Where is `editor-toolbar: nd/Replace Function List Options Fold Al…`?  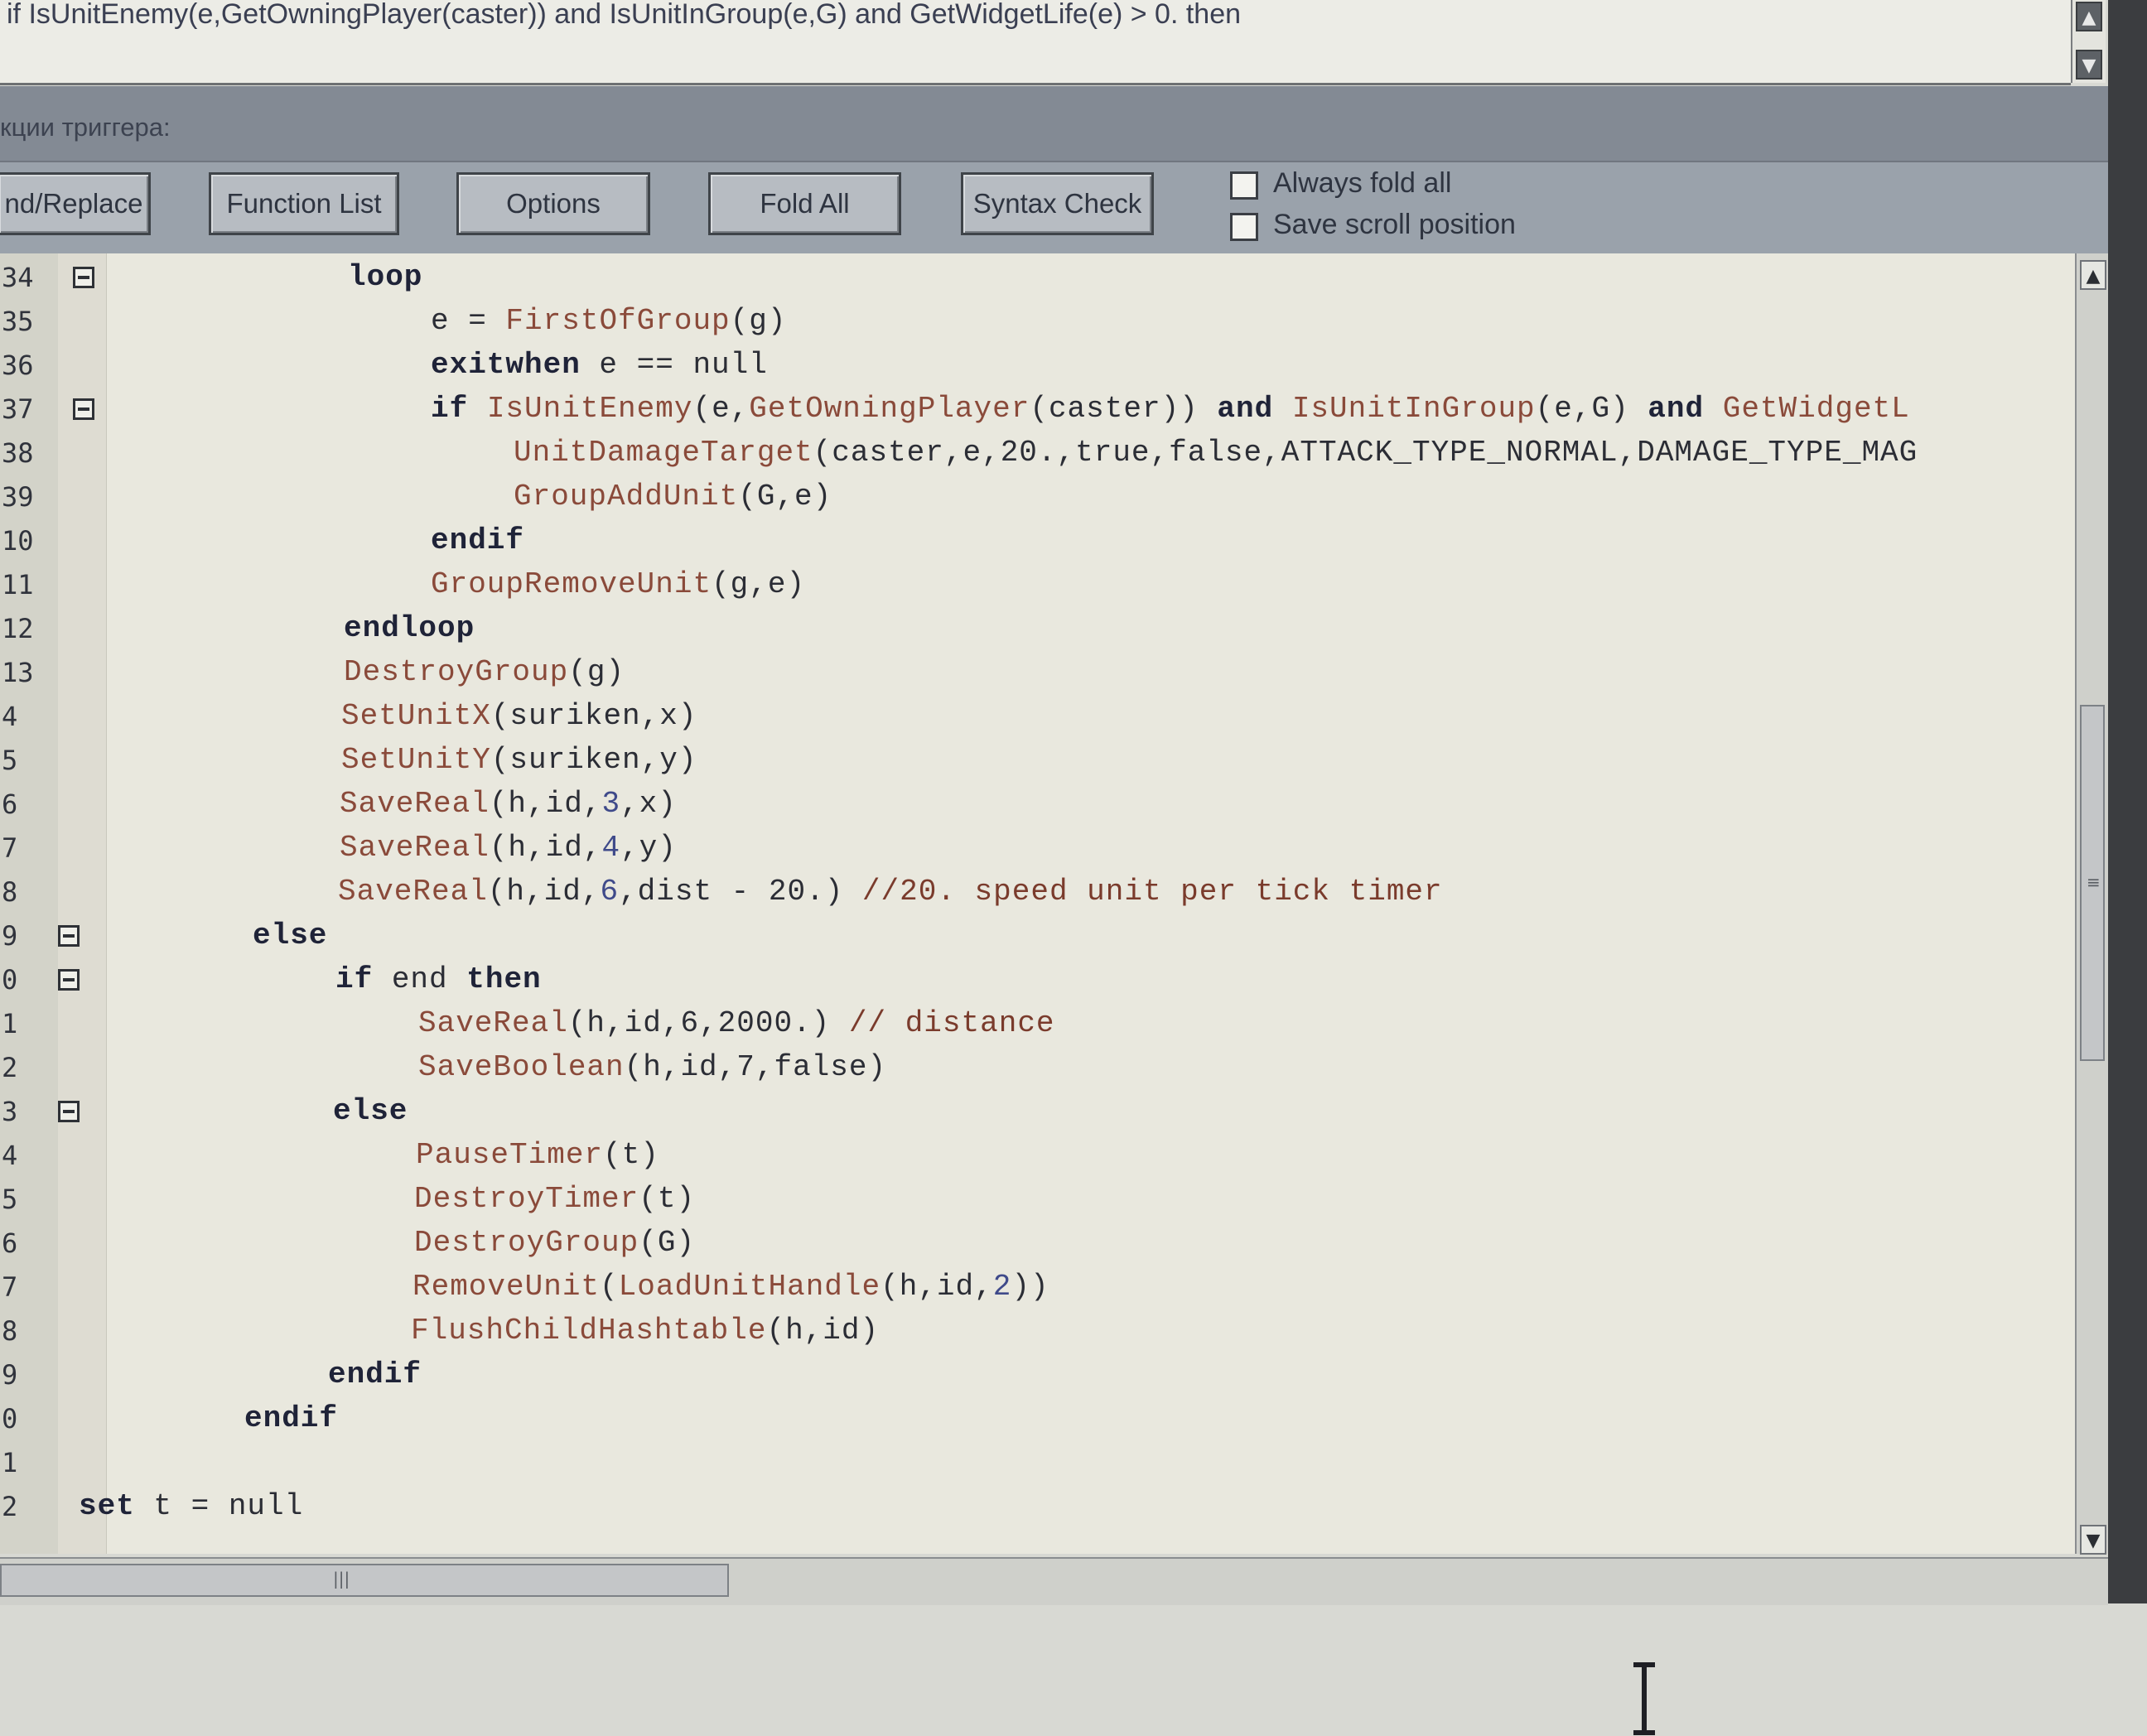
editor-toolbar: nd/Replace Function List Options Fold Al… is located at coordinates (1054, 207).